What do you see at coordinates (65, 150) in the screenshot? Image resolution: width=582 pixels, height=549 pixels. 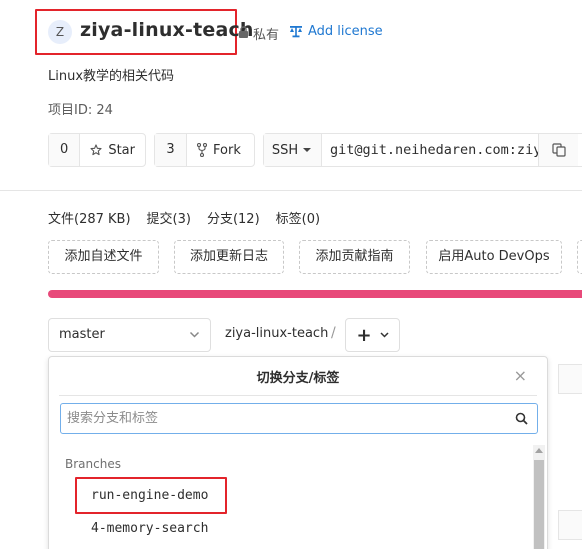 I see `star-count: 0` at bounding box center [65, 150].